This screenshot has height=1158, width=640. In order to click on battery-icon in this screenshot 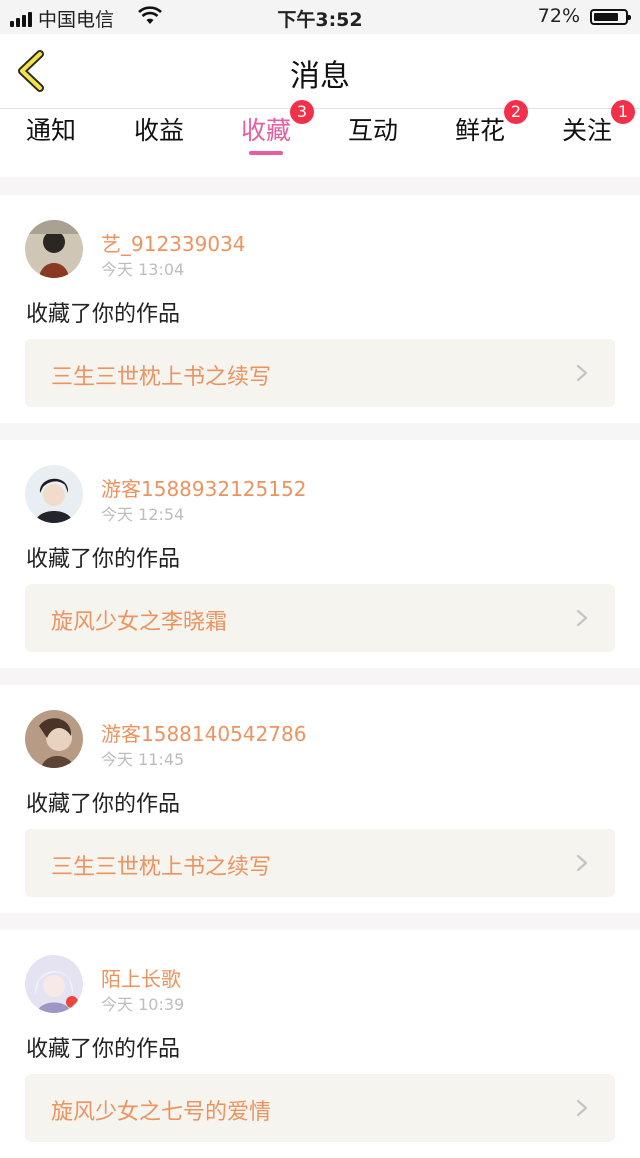, I will do `click(610, 17)`.